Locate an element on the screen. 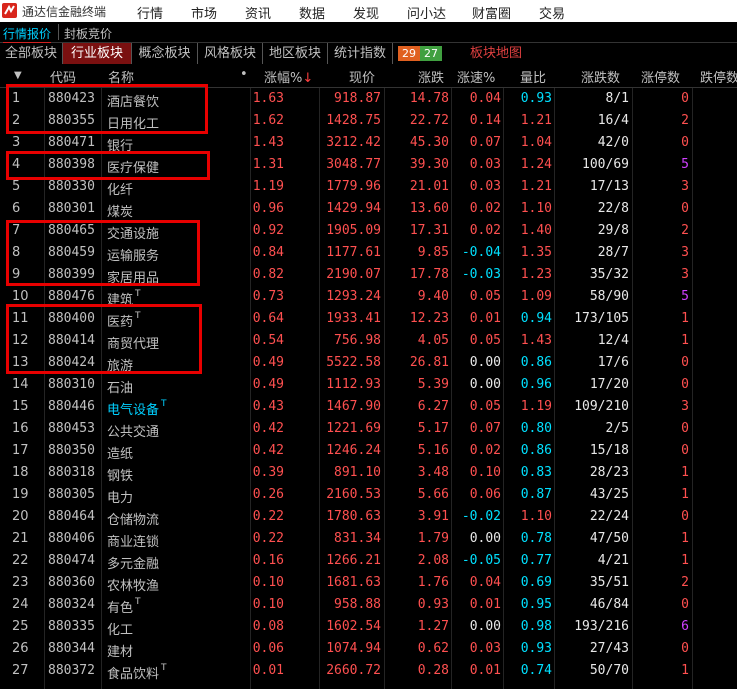  row-pct: 0.82 is located at coordinates (268, 274).